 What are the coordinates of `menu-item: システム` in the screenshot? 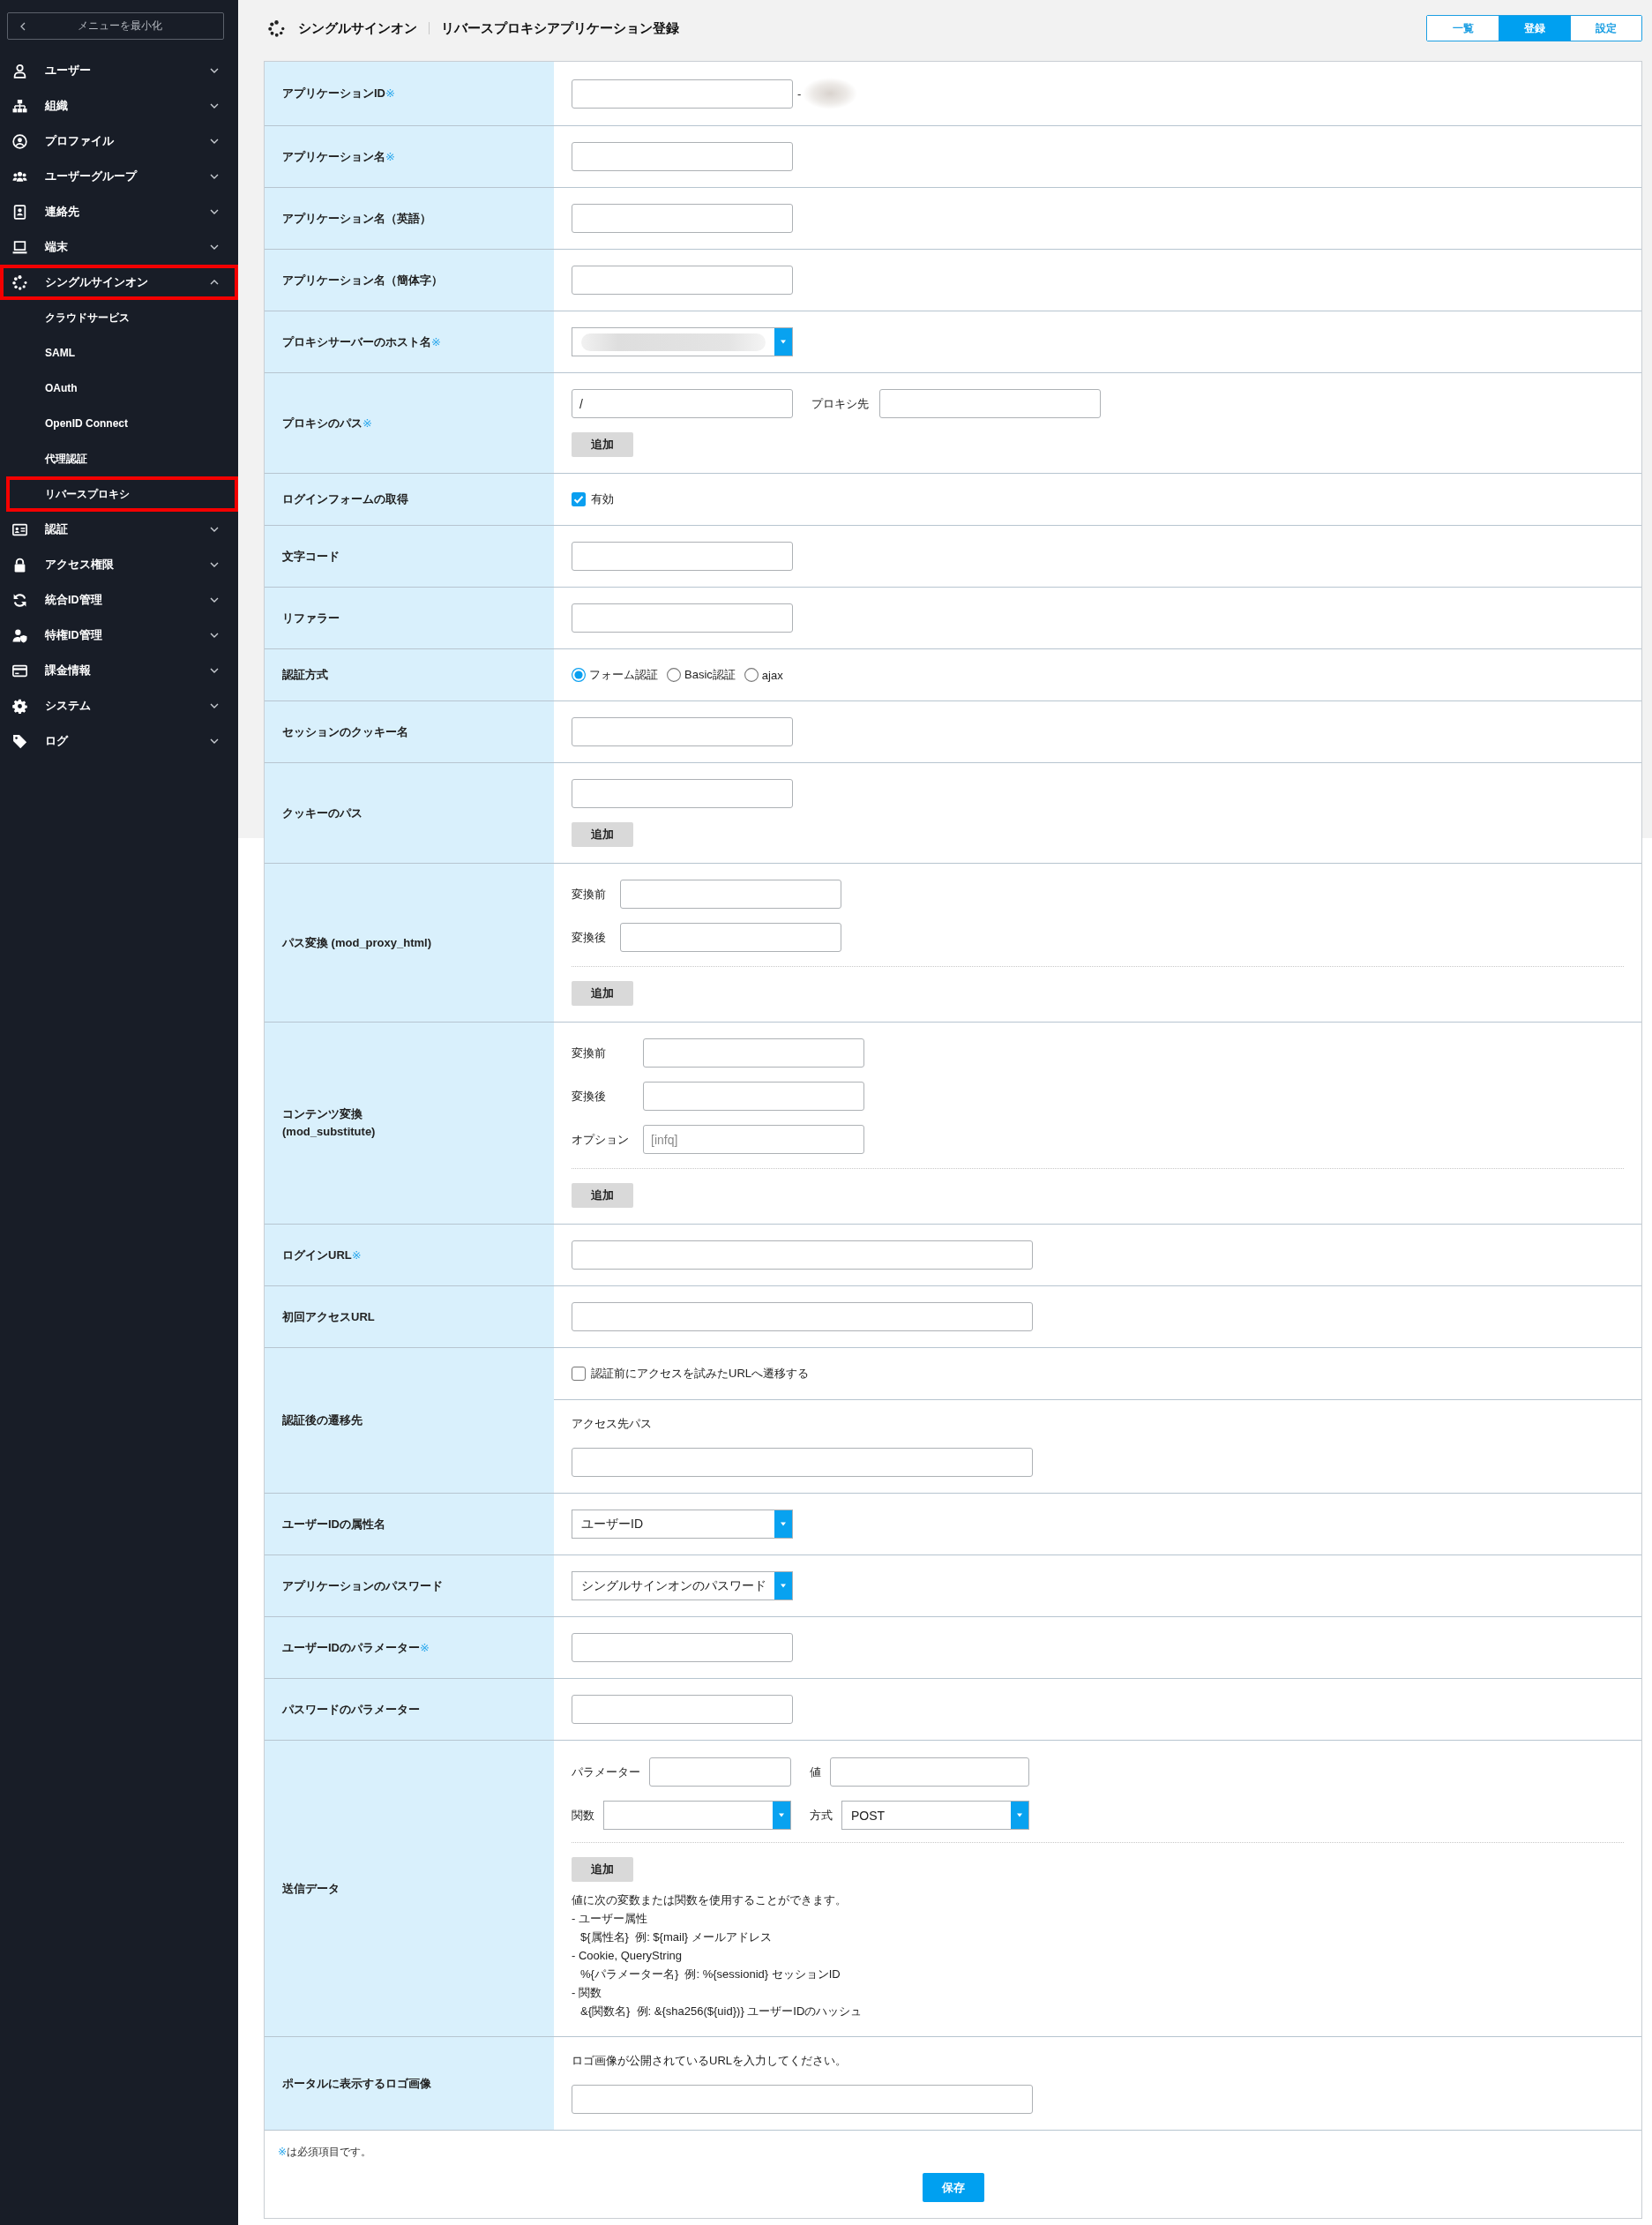 It's located at (119, 705).